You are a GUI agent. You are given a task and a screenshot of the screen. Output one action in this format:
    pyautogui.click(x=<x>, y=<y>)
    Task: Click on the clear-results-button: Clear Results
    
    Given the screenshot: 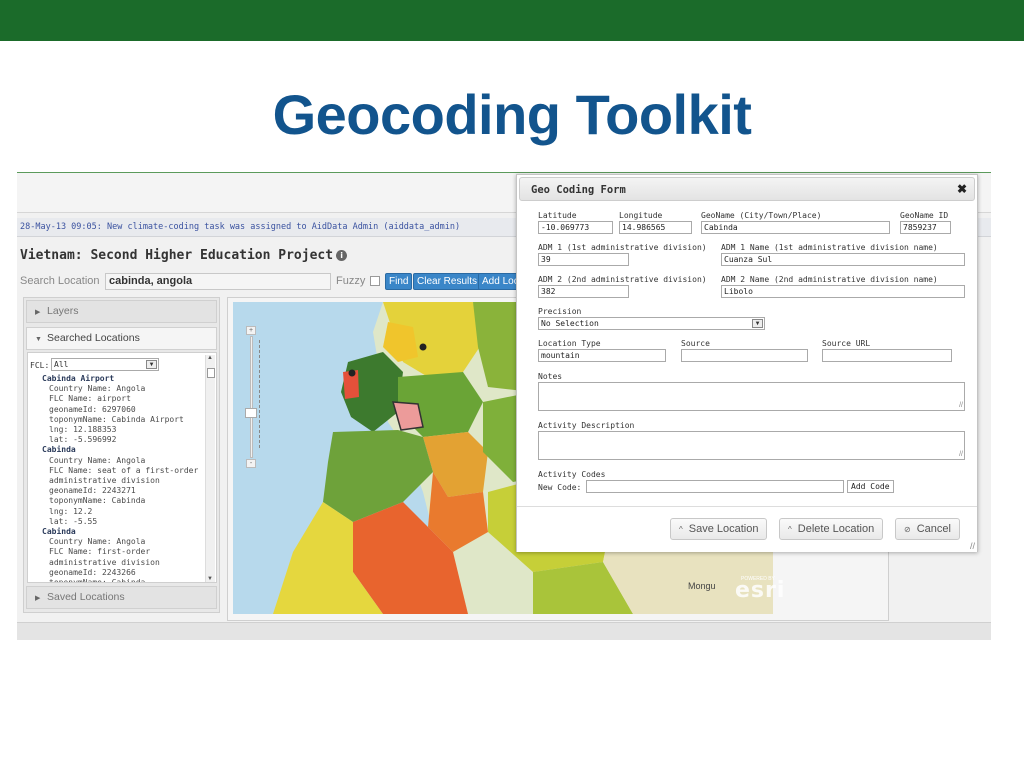 What is the action you would take?
    pyautogui.click(x=447, y=281)
    